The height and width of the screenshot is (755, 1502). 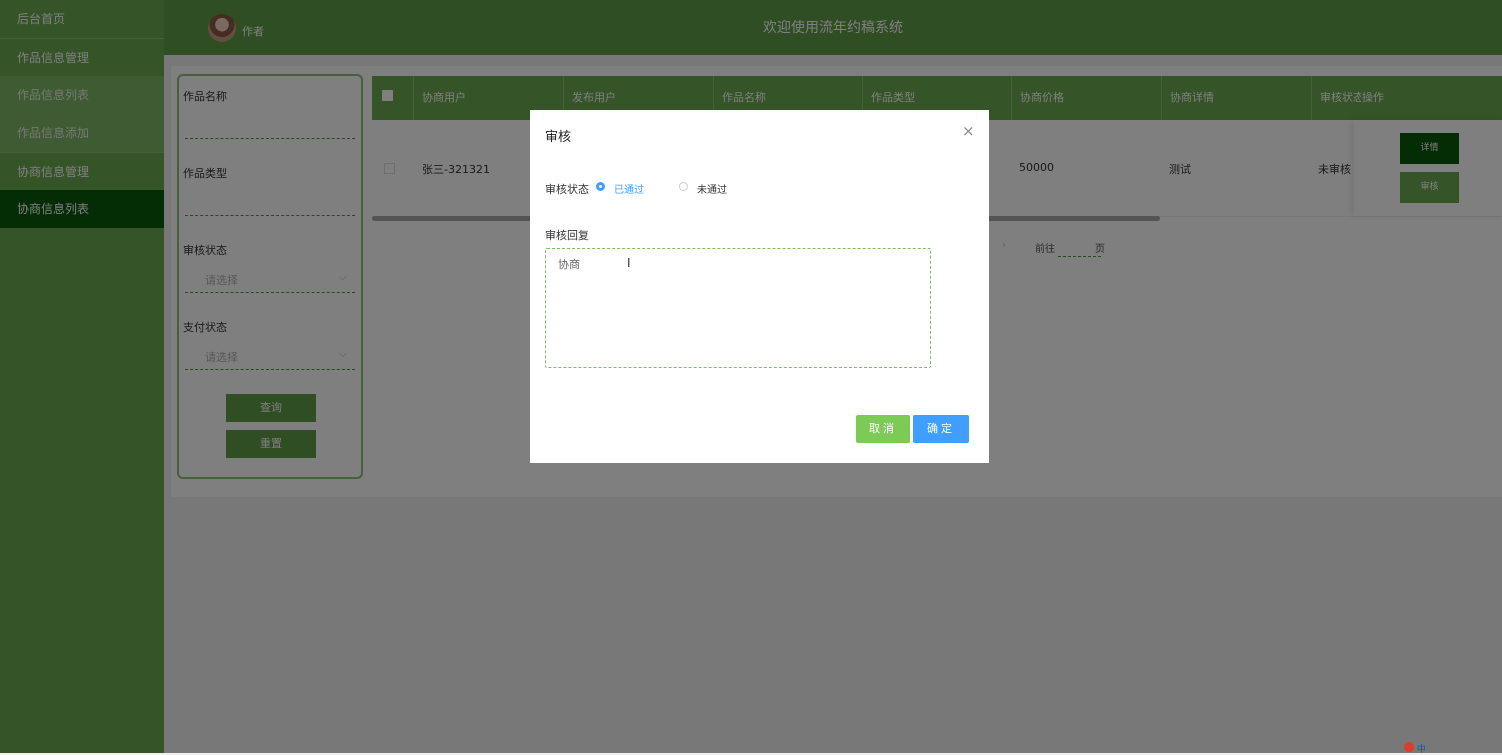 I want to click on radio-pass, so click(x=600, y=186).